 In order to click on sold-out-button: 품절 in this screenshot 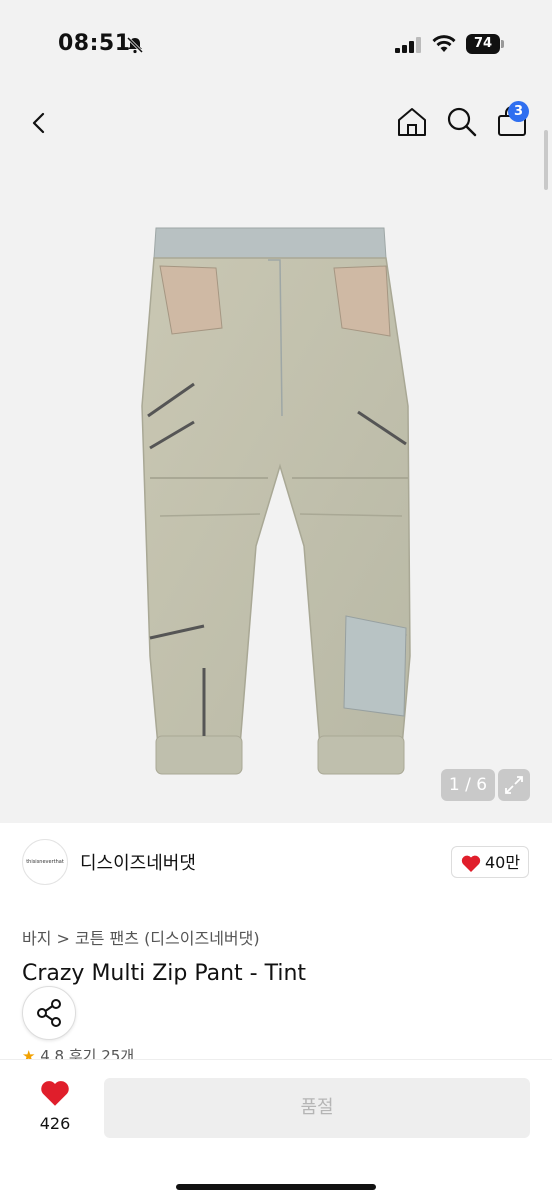, I will do `click(317, 1108)`.